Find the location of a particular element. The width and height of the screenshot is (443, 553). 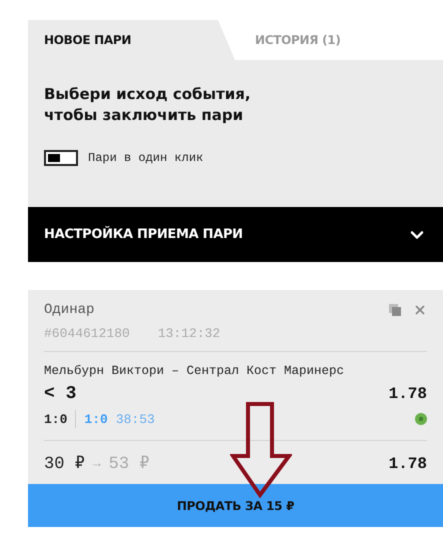

ball-icon is located at coordinates (421, 419).